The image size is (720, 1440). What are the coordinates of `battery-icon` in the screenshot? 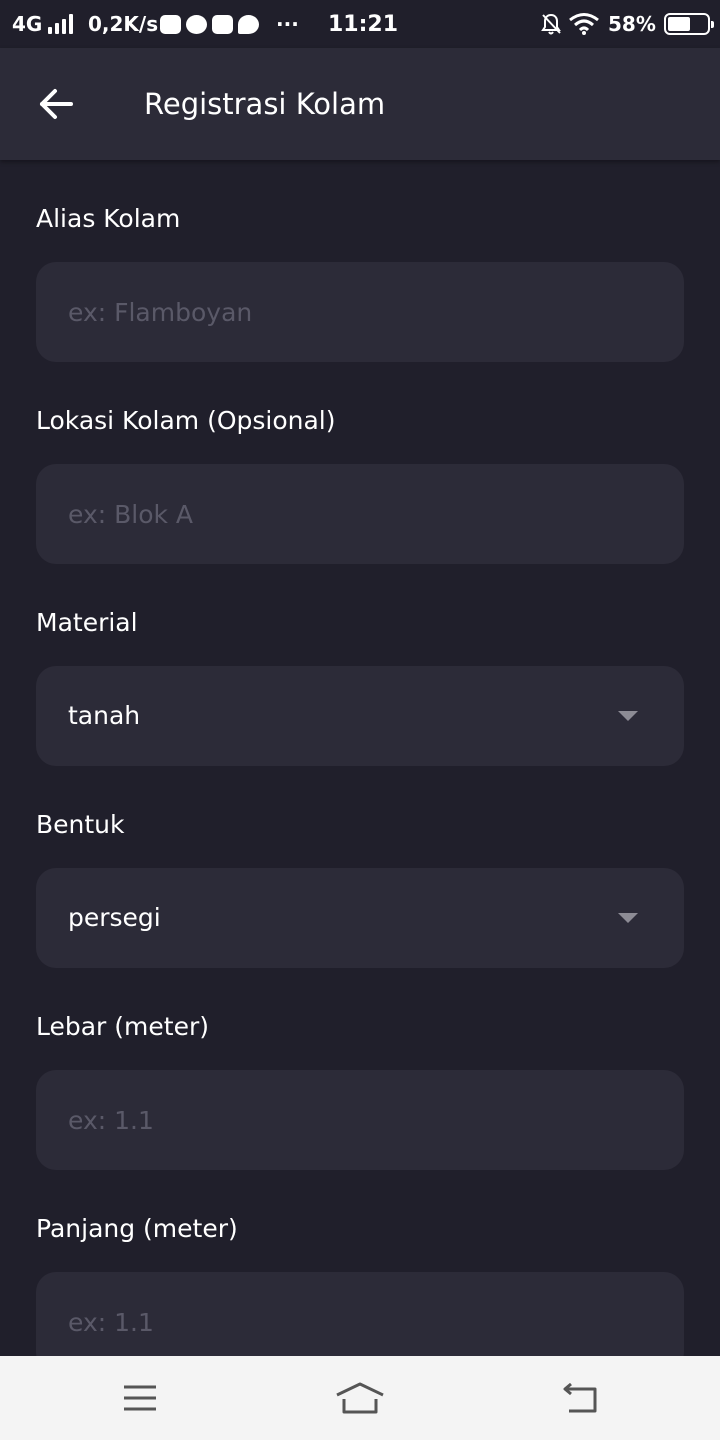 It's located at (688, 24).